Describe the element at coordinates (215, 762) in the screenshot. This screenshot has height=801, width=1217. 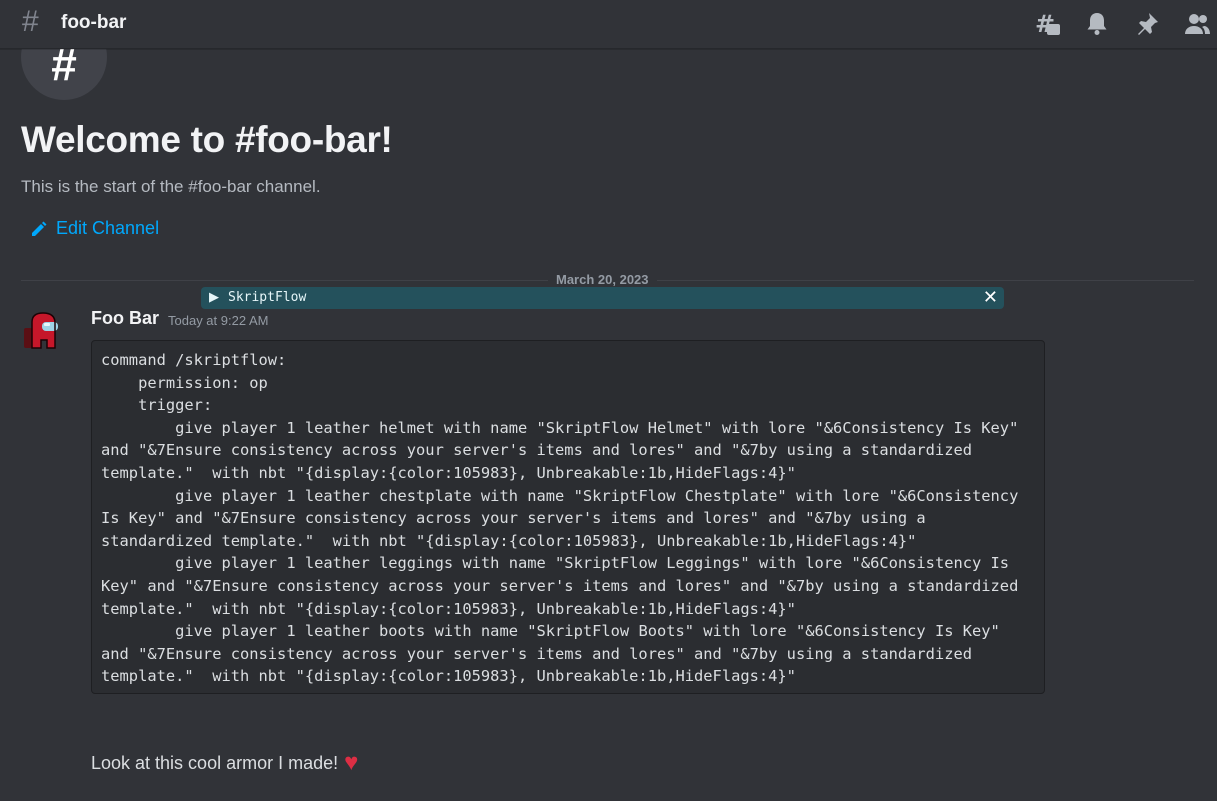
I see `follow-up-text: Look at this cool armor I made!` at that location.